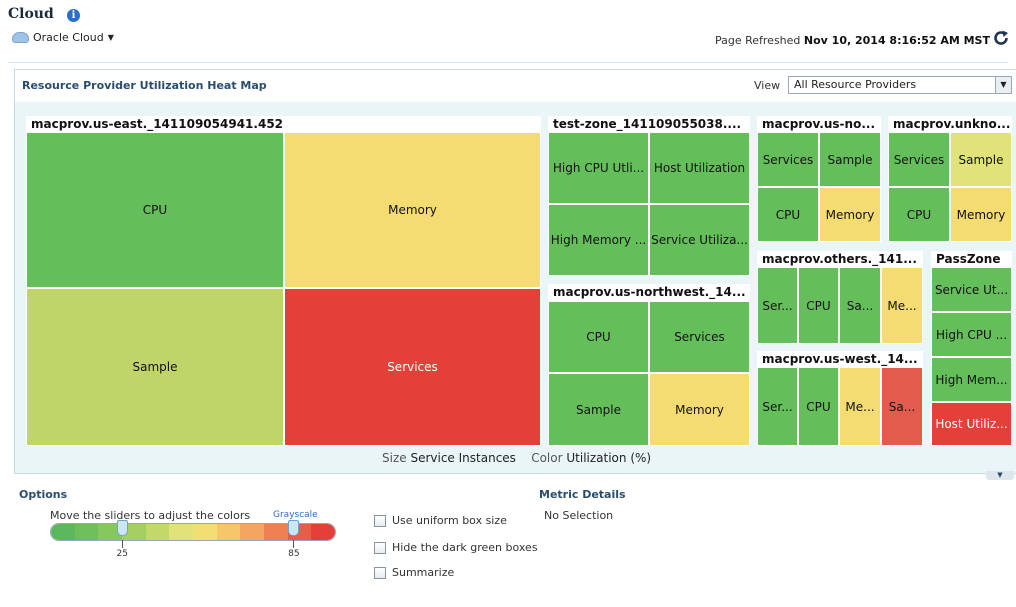 This screenshot has height=607, width=1016. I want to click on slider-instructions: Move the sliders to adjust the colors, so click(150, 515).